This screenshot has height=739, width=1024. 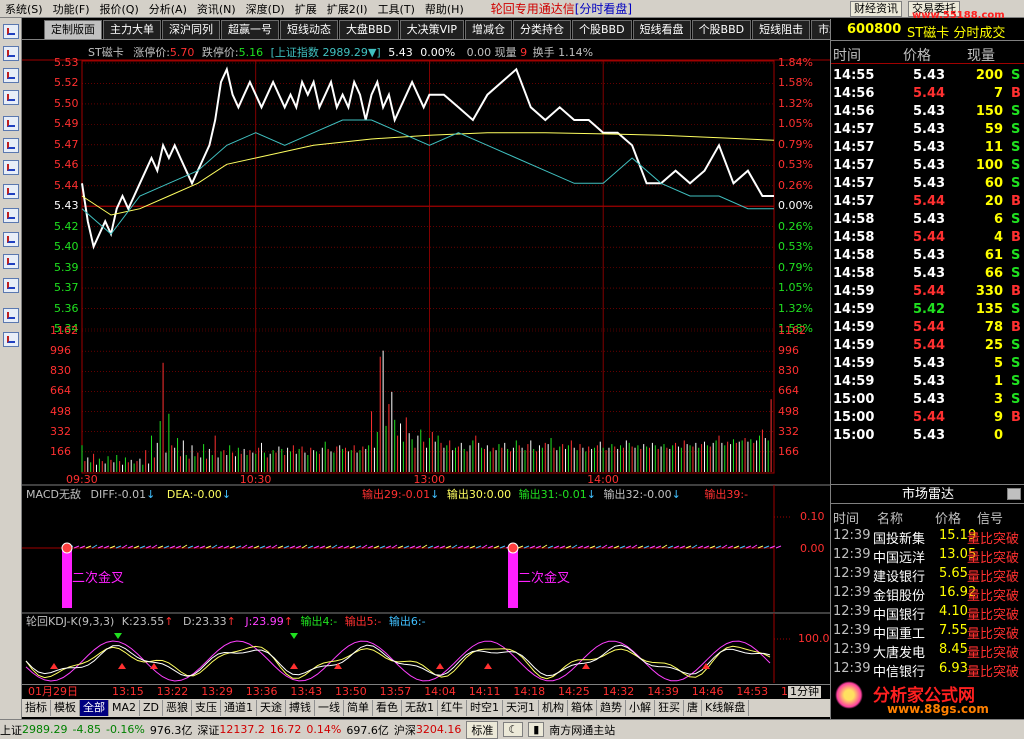 What do you see at coordinates (11, 97) in the screenshot?
I see `kline-icon` at bounding box center [11, 97].